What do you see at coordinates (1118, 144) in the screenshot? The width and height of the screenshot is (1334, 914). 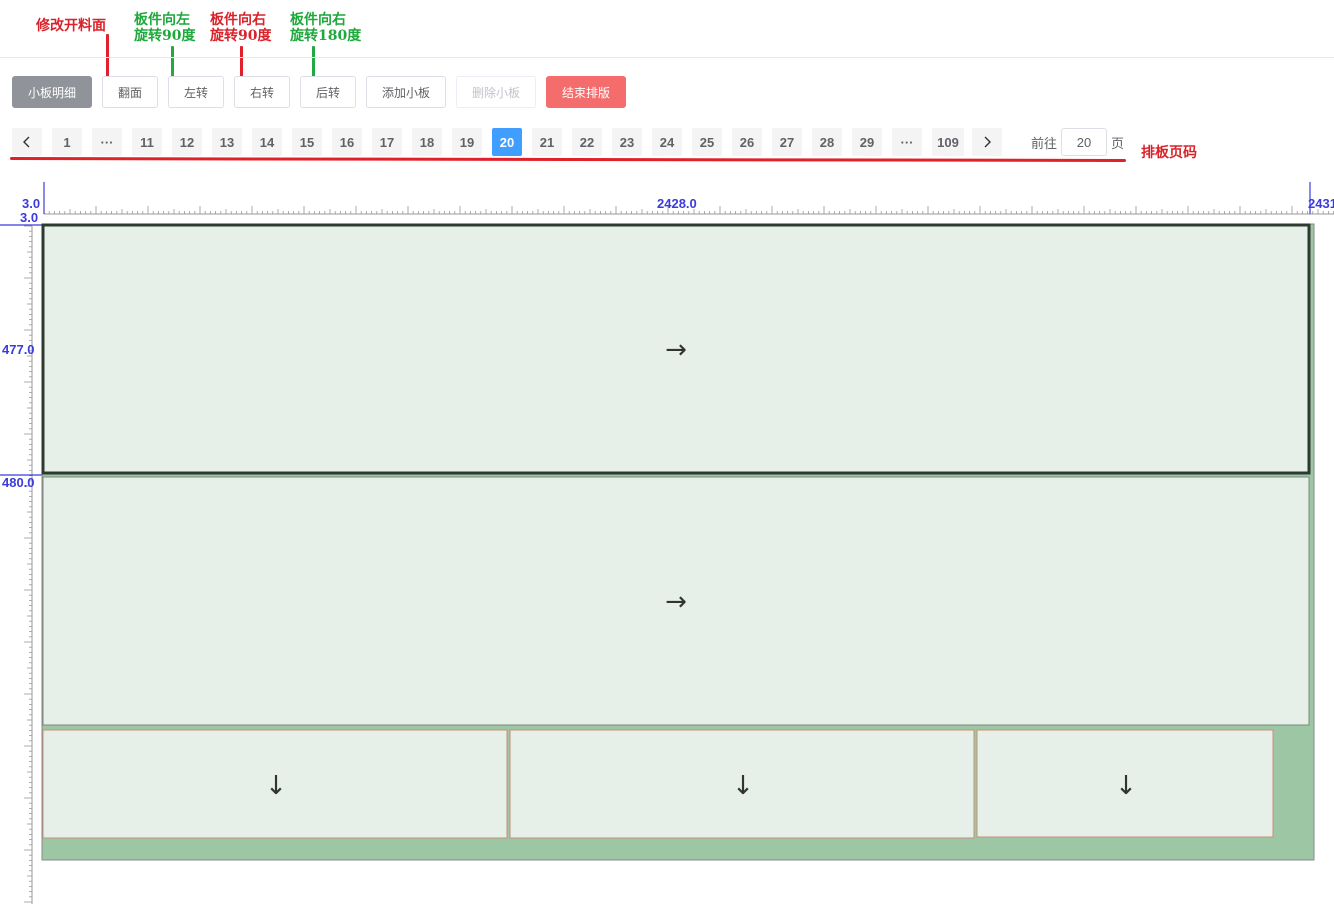 I see `goto-suffix: 页` at bounding box center [1118, 144].